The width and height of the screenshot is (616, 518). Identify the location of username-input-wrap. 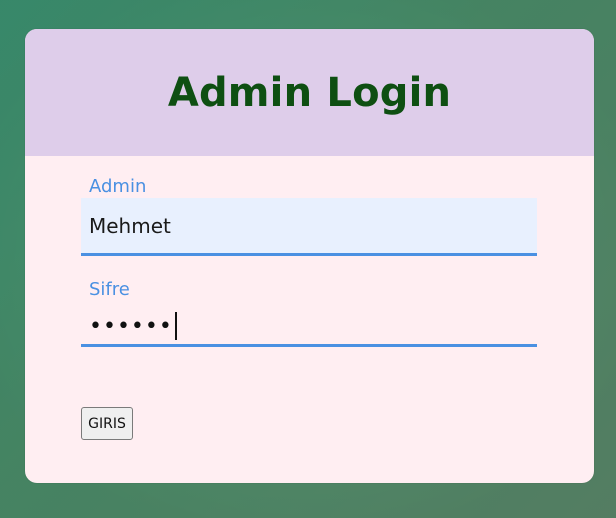
(309, 227).